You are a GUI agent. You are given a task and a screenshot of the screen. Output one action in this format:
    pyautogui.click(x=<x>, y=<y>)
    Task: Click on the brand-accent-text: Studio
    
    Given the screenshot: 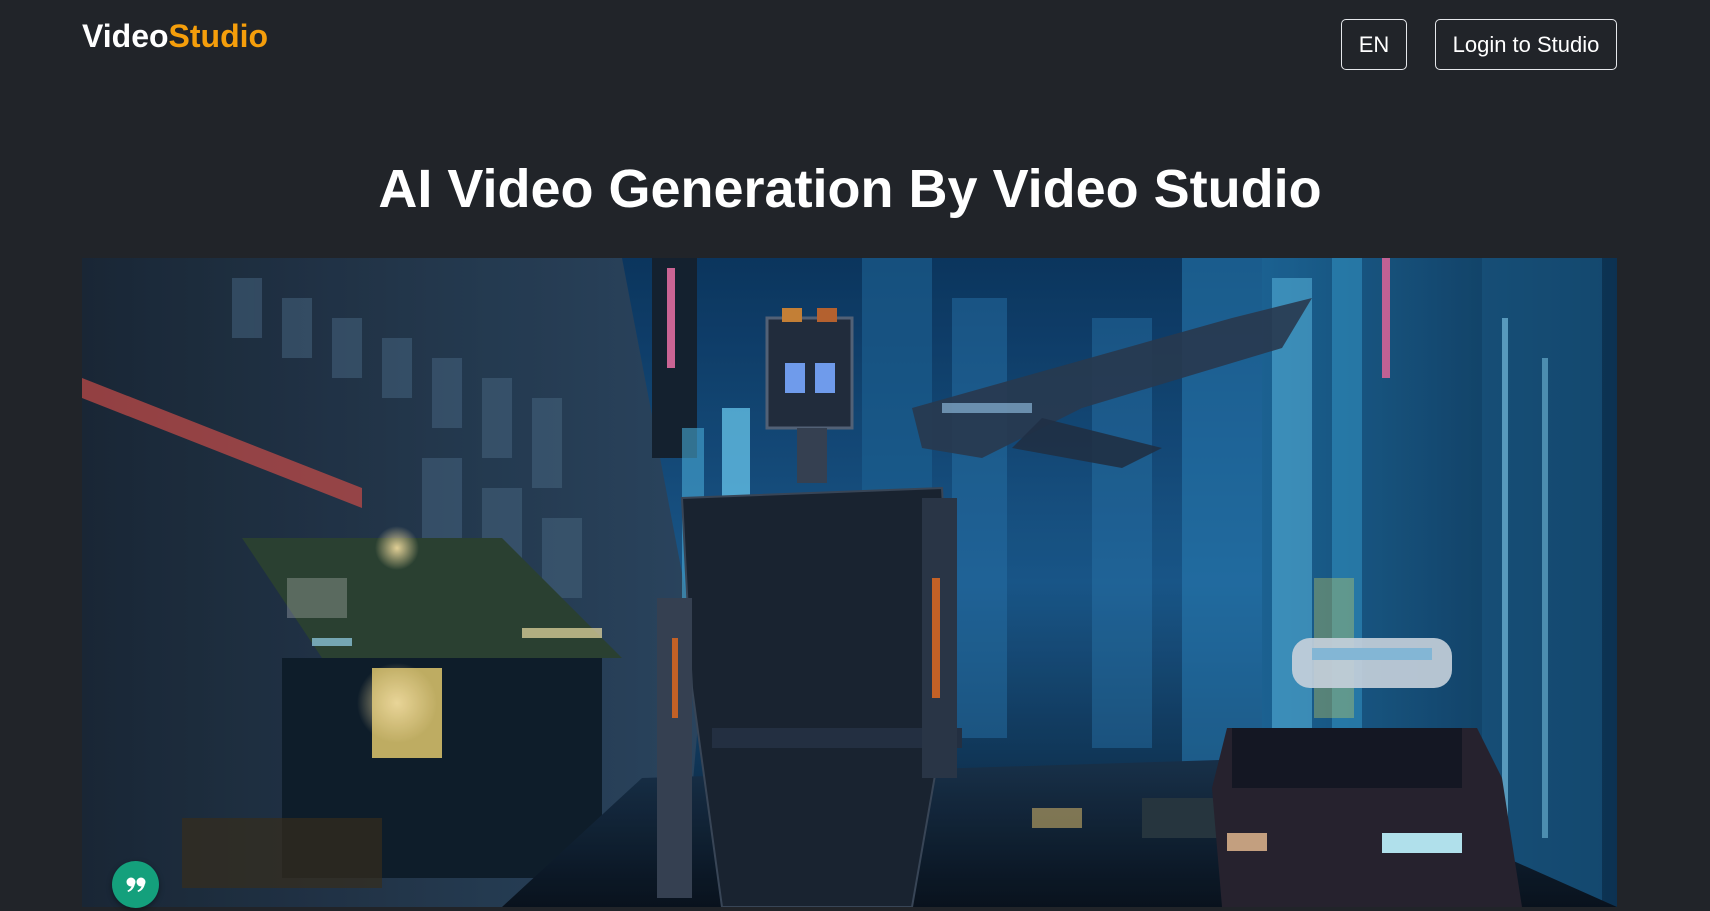 What is the action you would take?
    pyautogui.click(x=218, y=36)
    